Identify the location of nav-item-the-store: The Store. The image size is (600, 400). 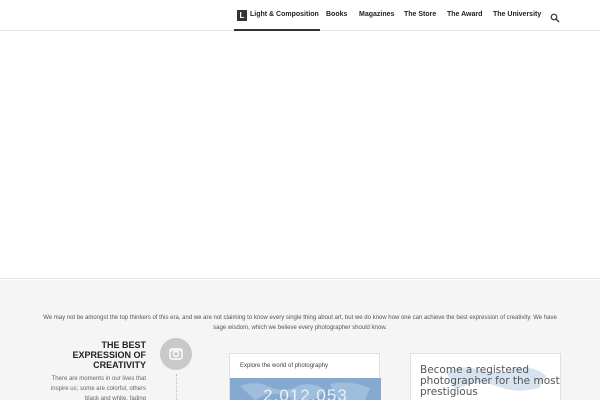
(420, 14).